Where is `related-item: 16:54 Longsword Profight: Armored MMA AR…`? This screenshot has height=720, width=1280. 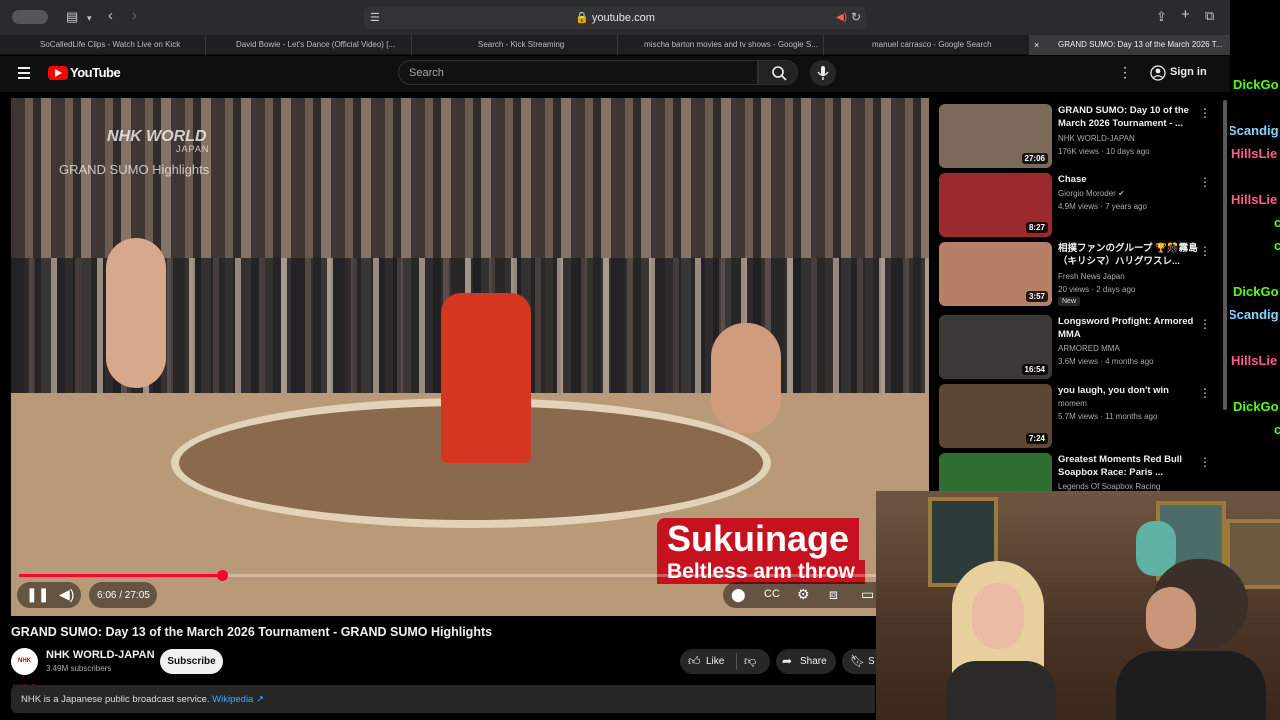
related-item: 16:54 Longsword Profight: Armored MMA AR… is located at coordinates (1080, 347).